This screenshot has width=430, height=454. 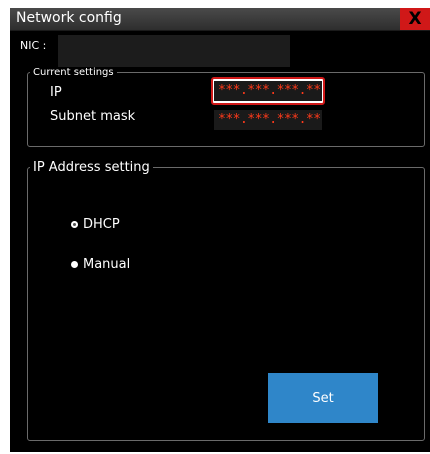 I want to click on window-title: Network config, so click(x=69, y=18).